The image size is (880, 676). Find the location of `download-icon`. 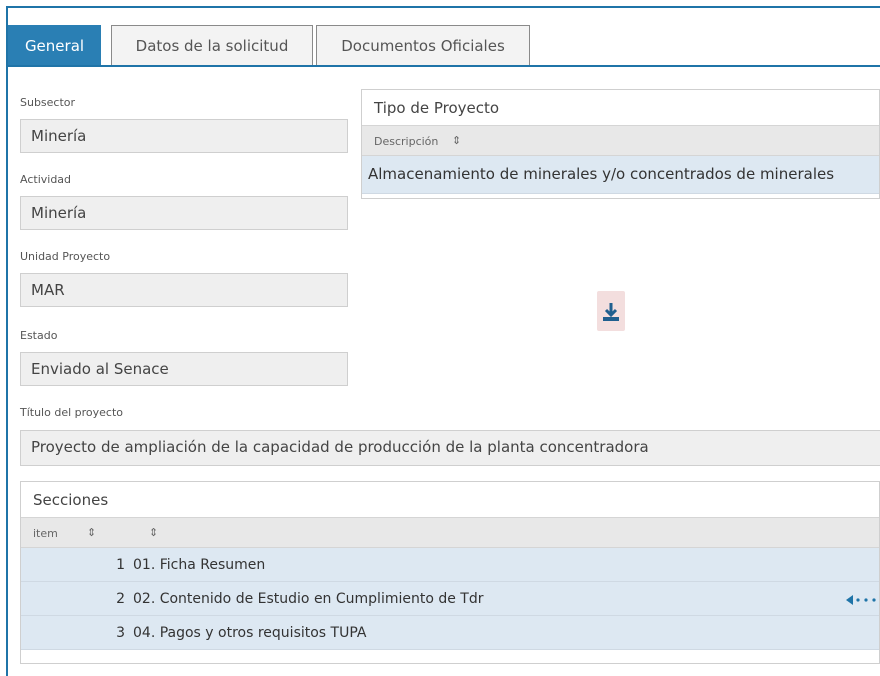

download-icon is located at coordinates (611, 312).